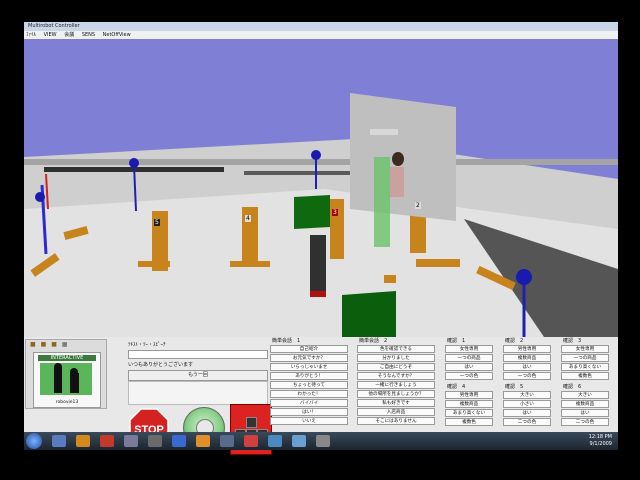  What do you see at coordinates (33, 344) in the screenshot?
I see `folder-open-icon: ■` at bounding box center [33, 344].